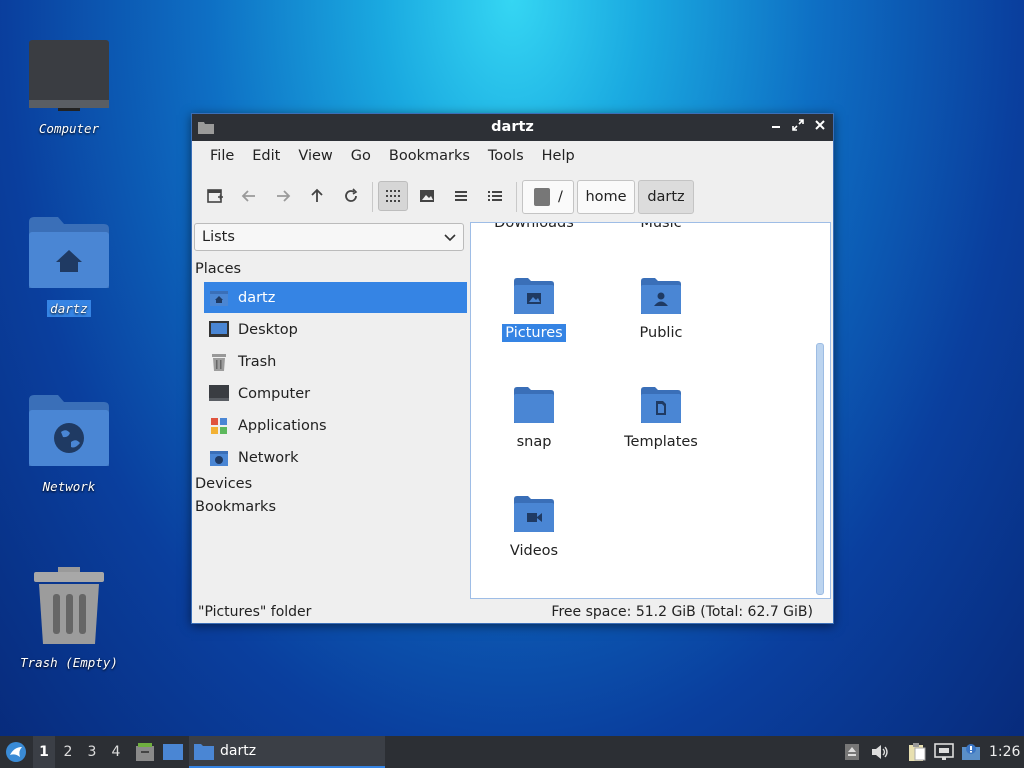  I want to click on menu-view: View, so click(315, 156).